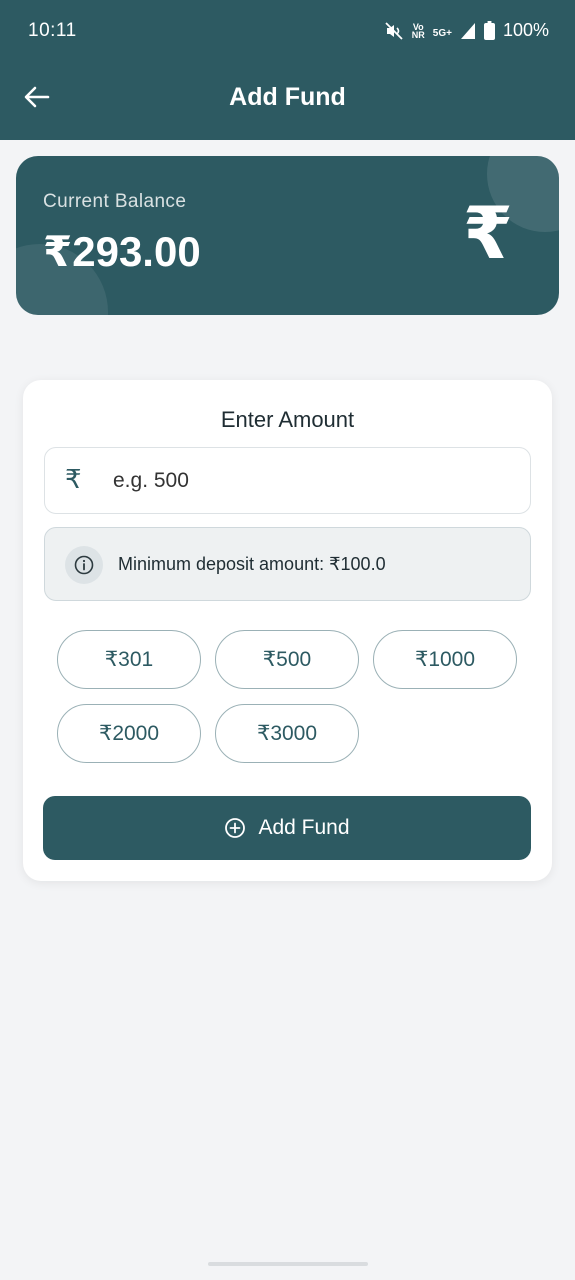 Image resolution: width=575 pixels, height=1280 pixels. What do you see at coordinates (252, 564) in the screenshot?
I see `min-deposit-text: Minimum deposit amount: ₹100.0` at bounding box center [252, 564].